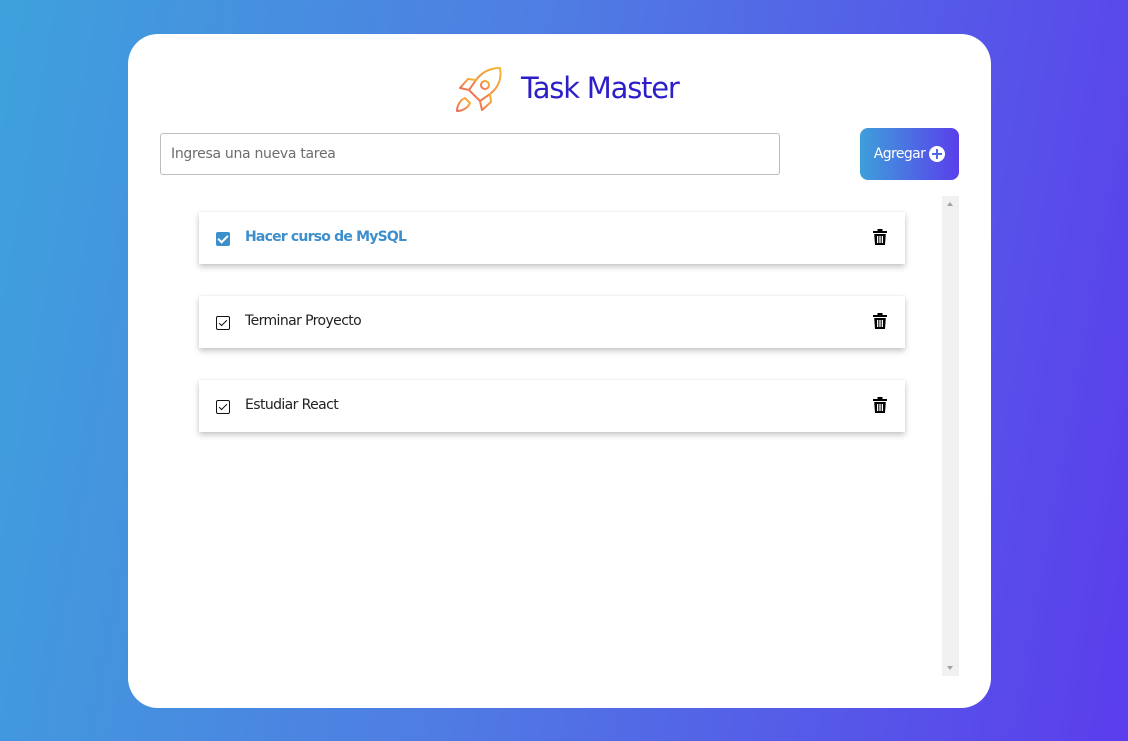  I want to click on app-title: Task Master, so click(600, 88).